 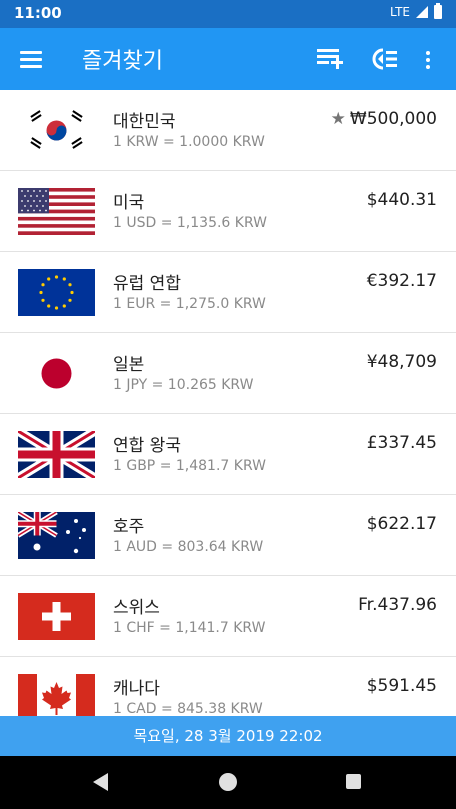 I want to click on country-name: 호주, so click(x=129, y=527).